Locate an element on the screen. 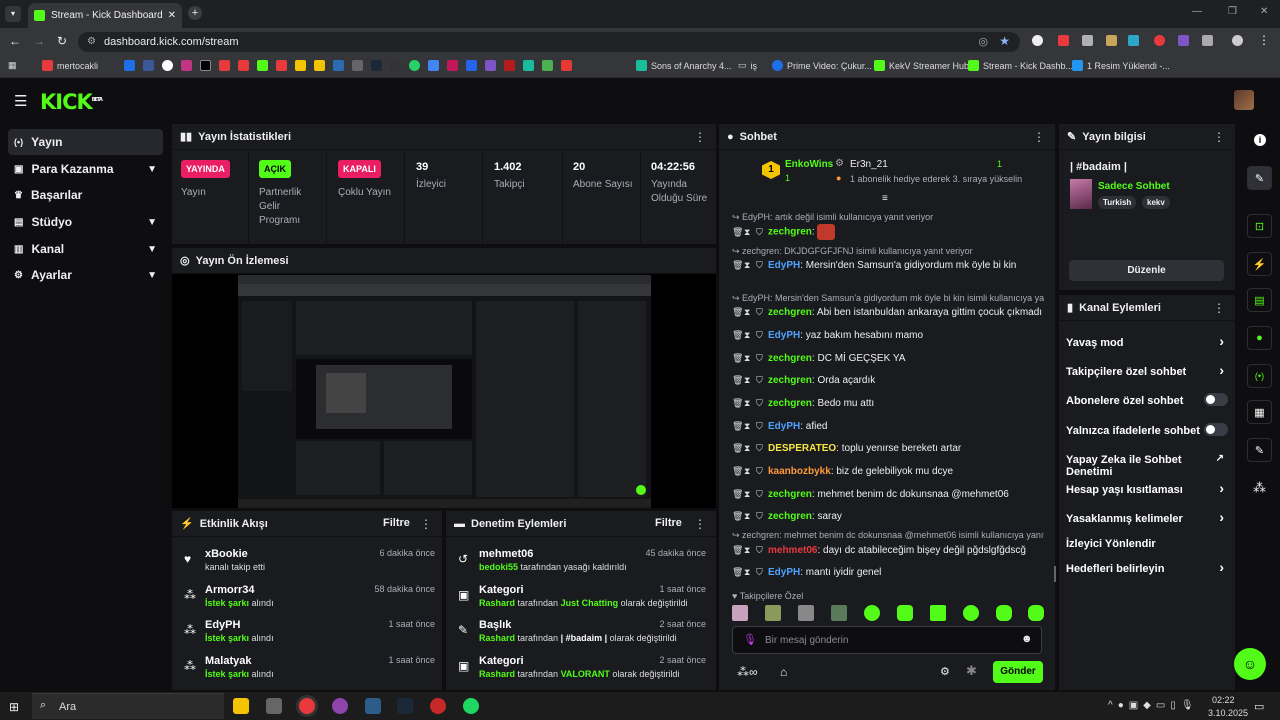  close-window-button: ✕ is located at coordinates (1264, 11).